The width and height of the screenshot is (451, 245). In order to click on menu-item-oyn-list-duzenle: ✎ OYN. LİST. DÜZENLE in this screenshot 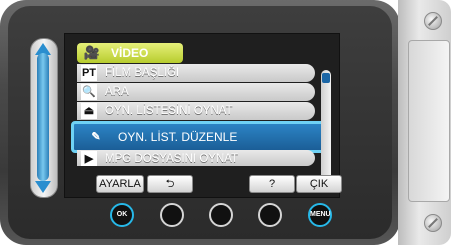, I will do `click(200, 137)`.